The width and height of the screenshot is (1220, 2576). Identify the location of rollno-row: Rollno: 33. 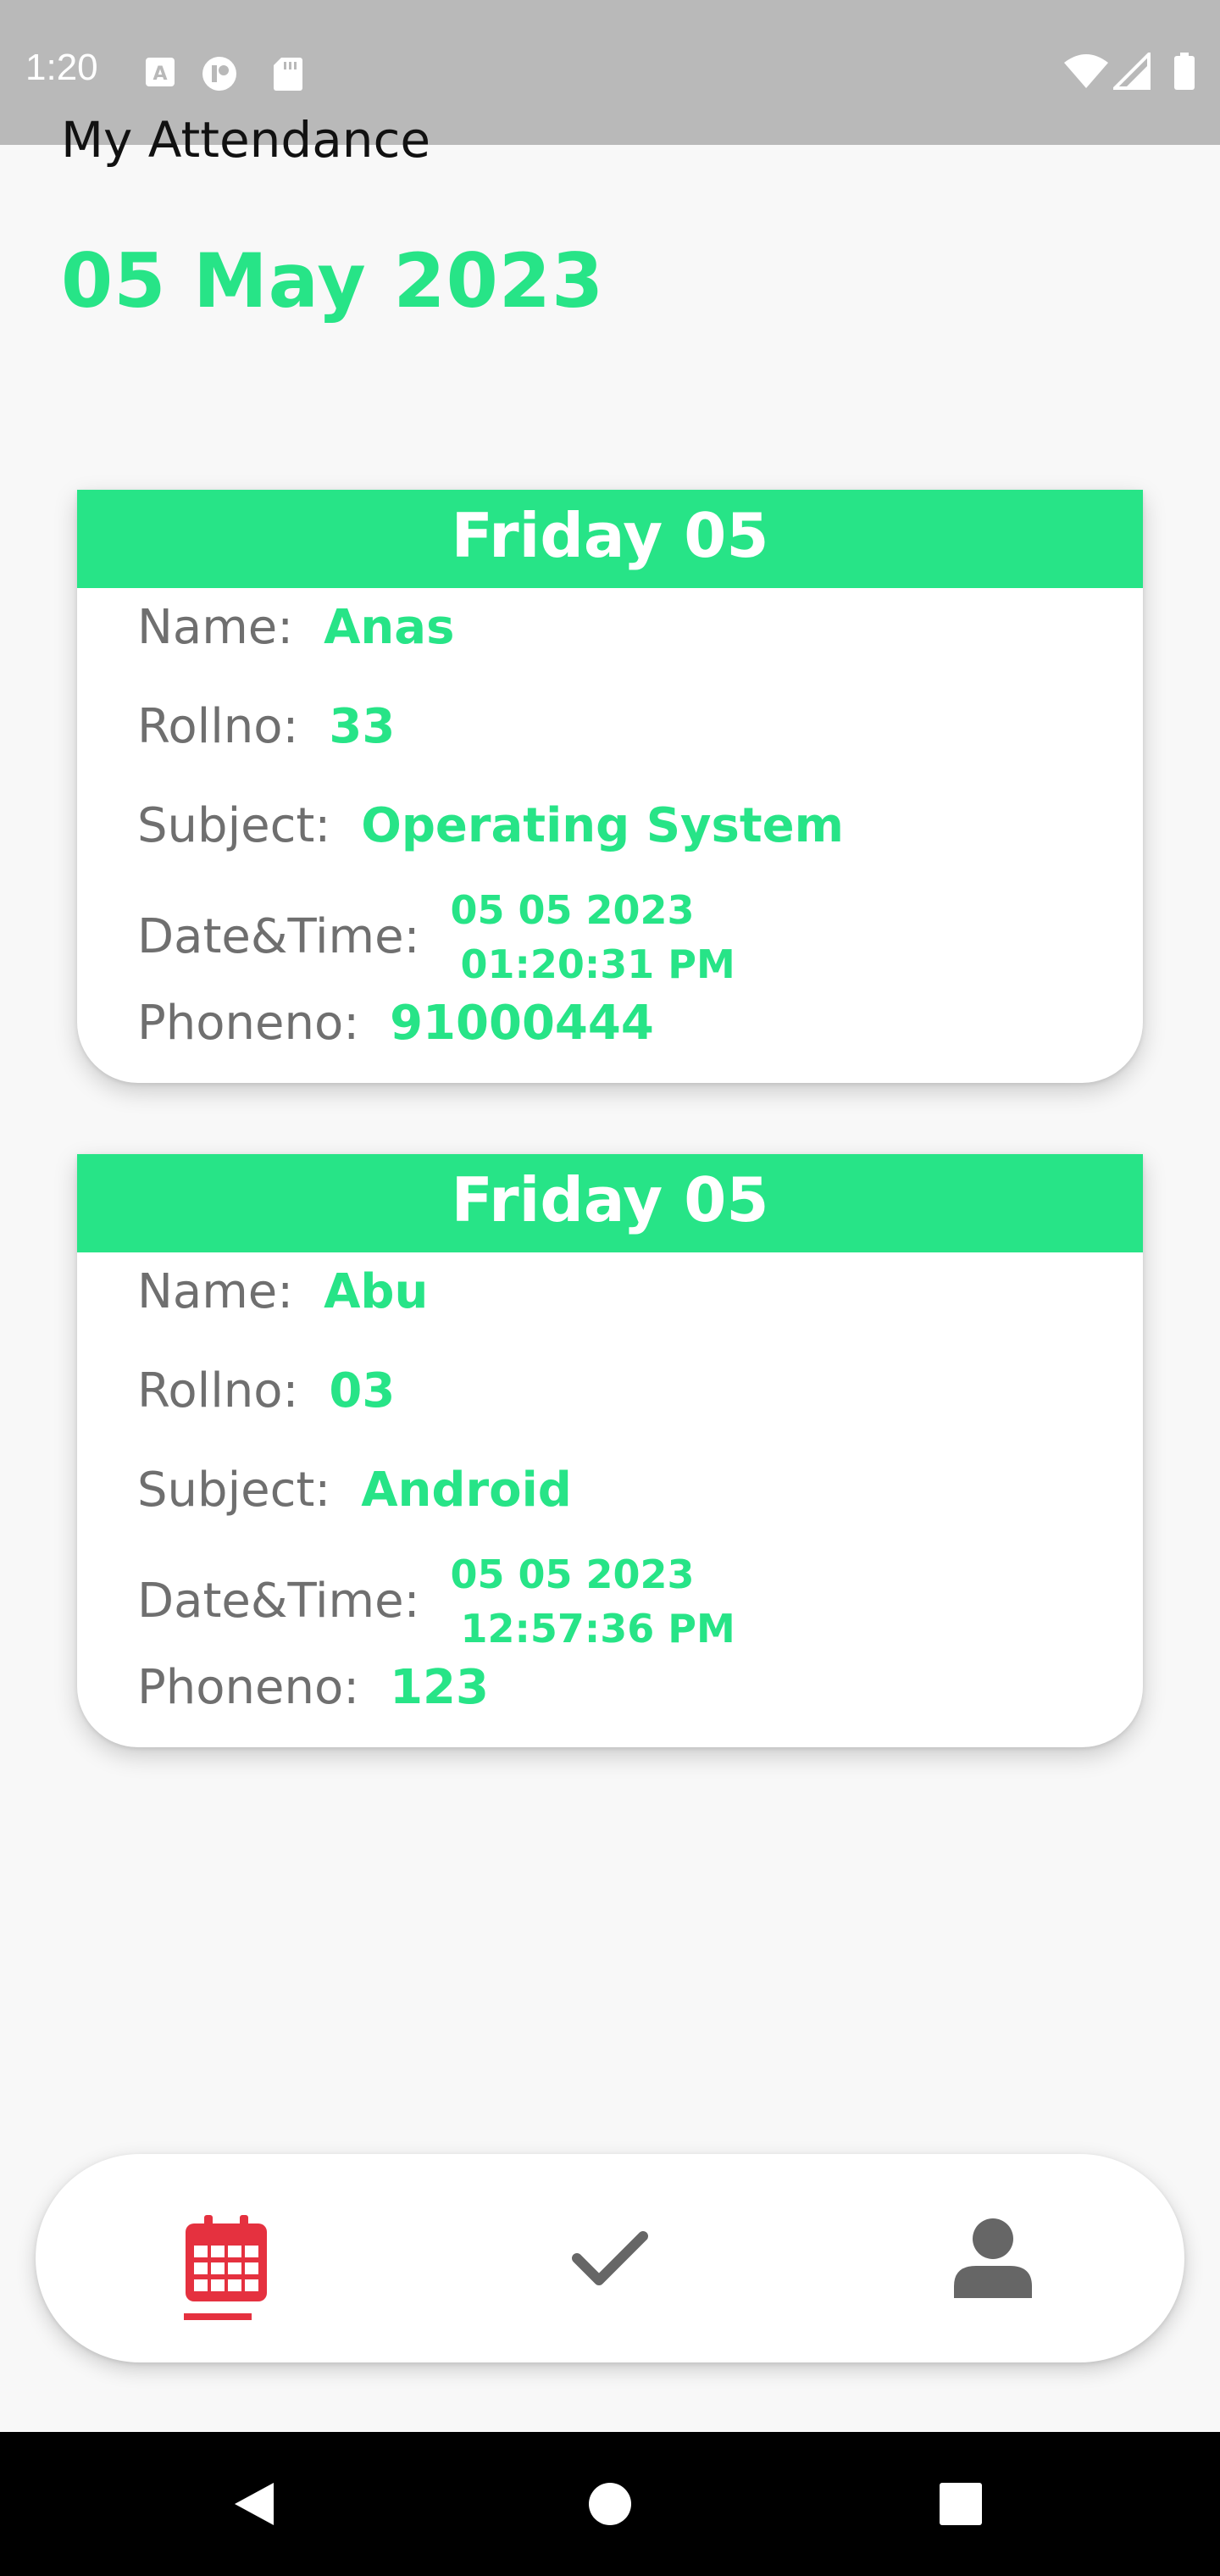
(266, 727).